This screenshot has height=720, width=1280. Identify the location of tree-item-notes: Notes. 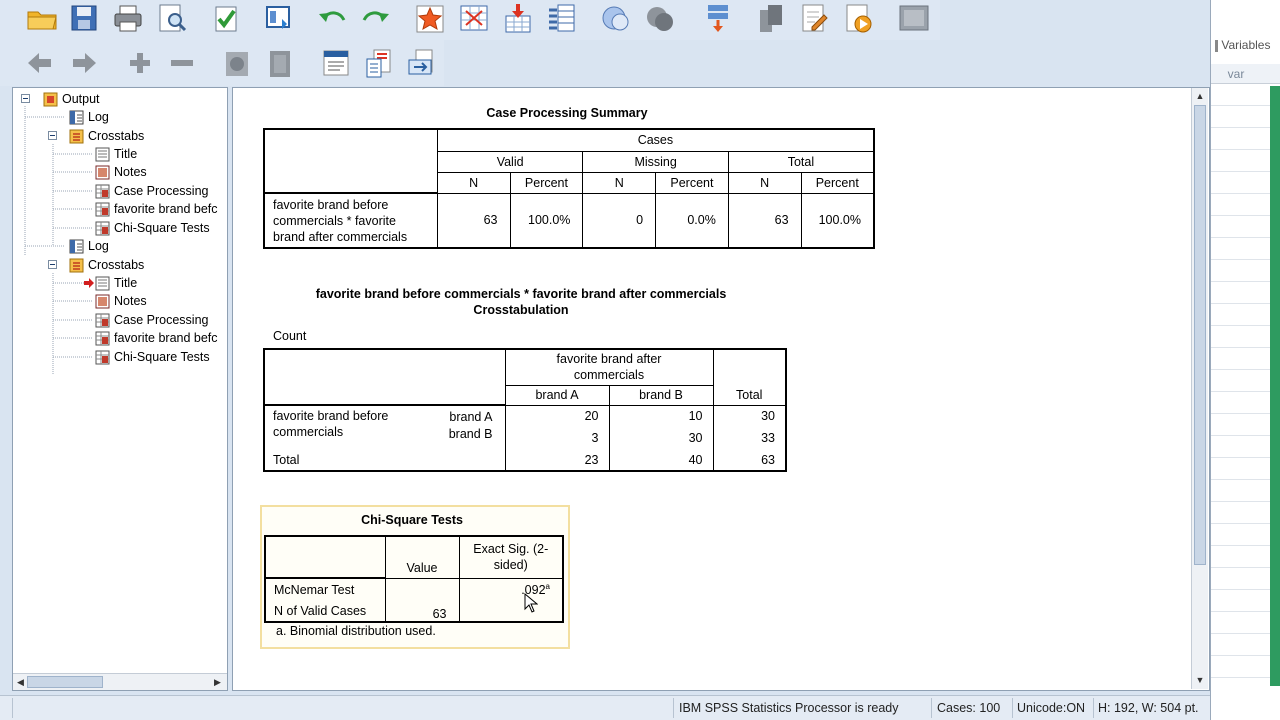
(121, 172).